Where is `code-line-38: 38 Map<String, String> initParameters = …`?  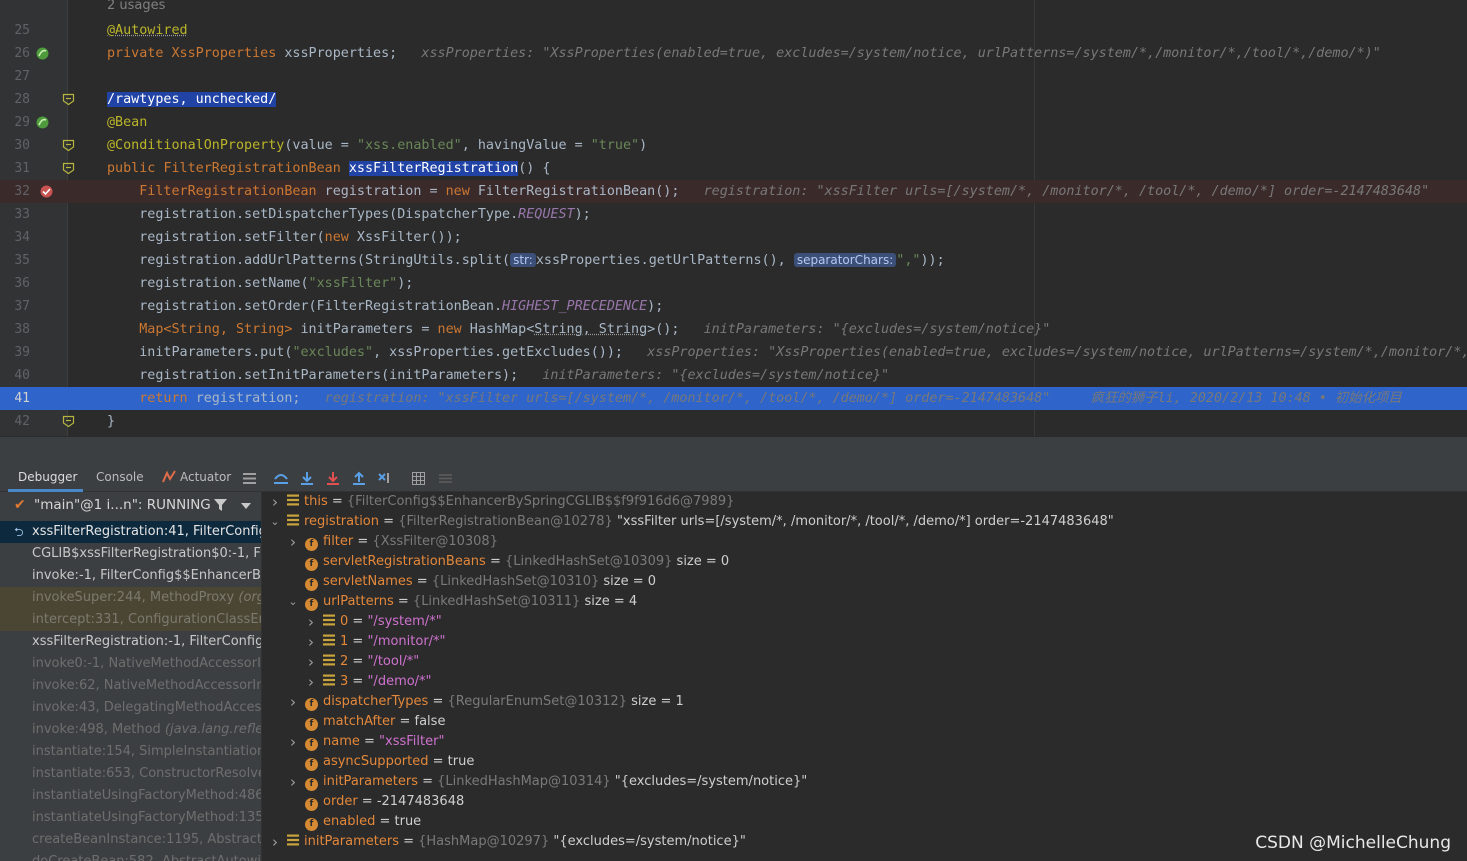
code-line-38: 38 Map<String, String> initParameters = … is located at coordinates (733, 329).